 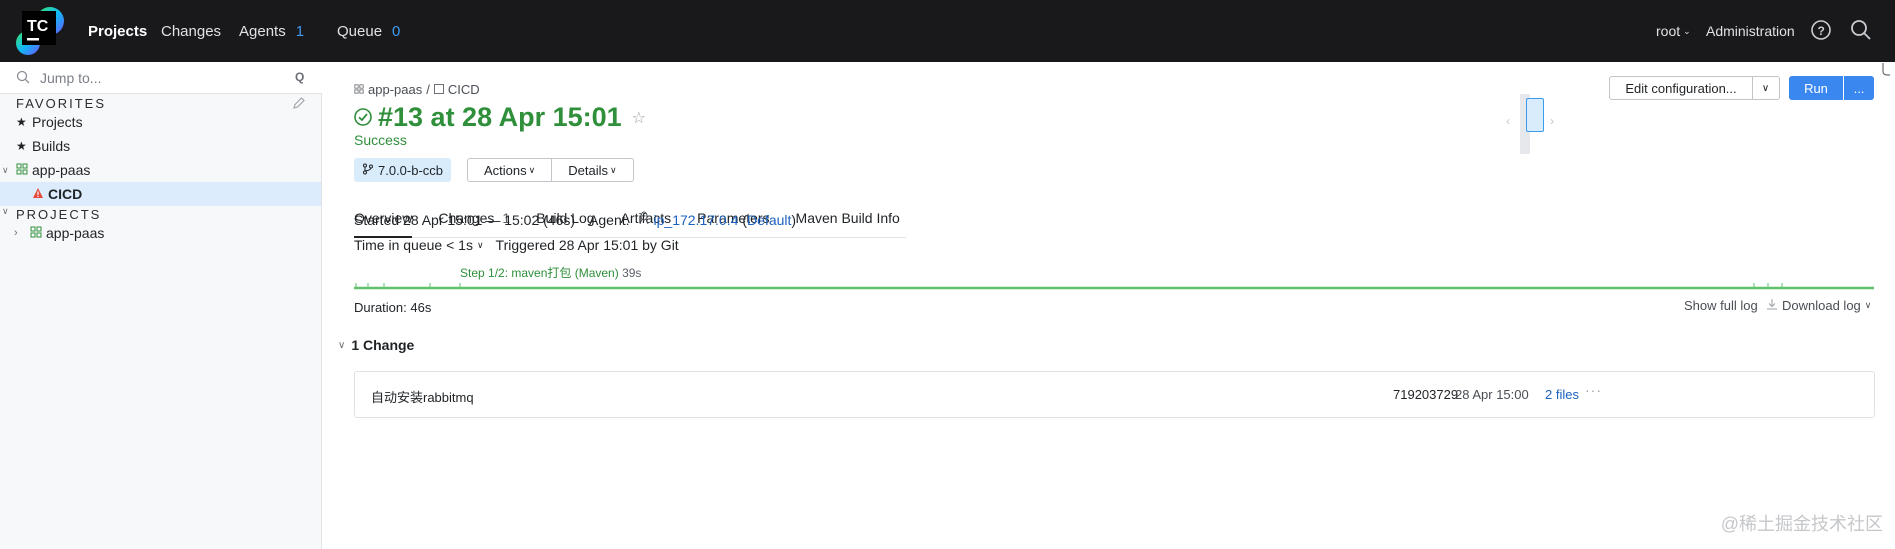 I want to click on queue-count: 0, so click(x=396, y=31).